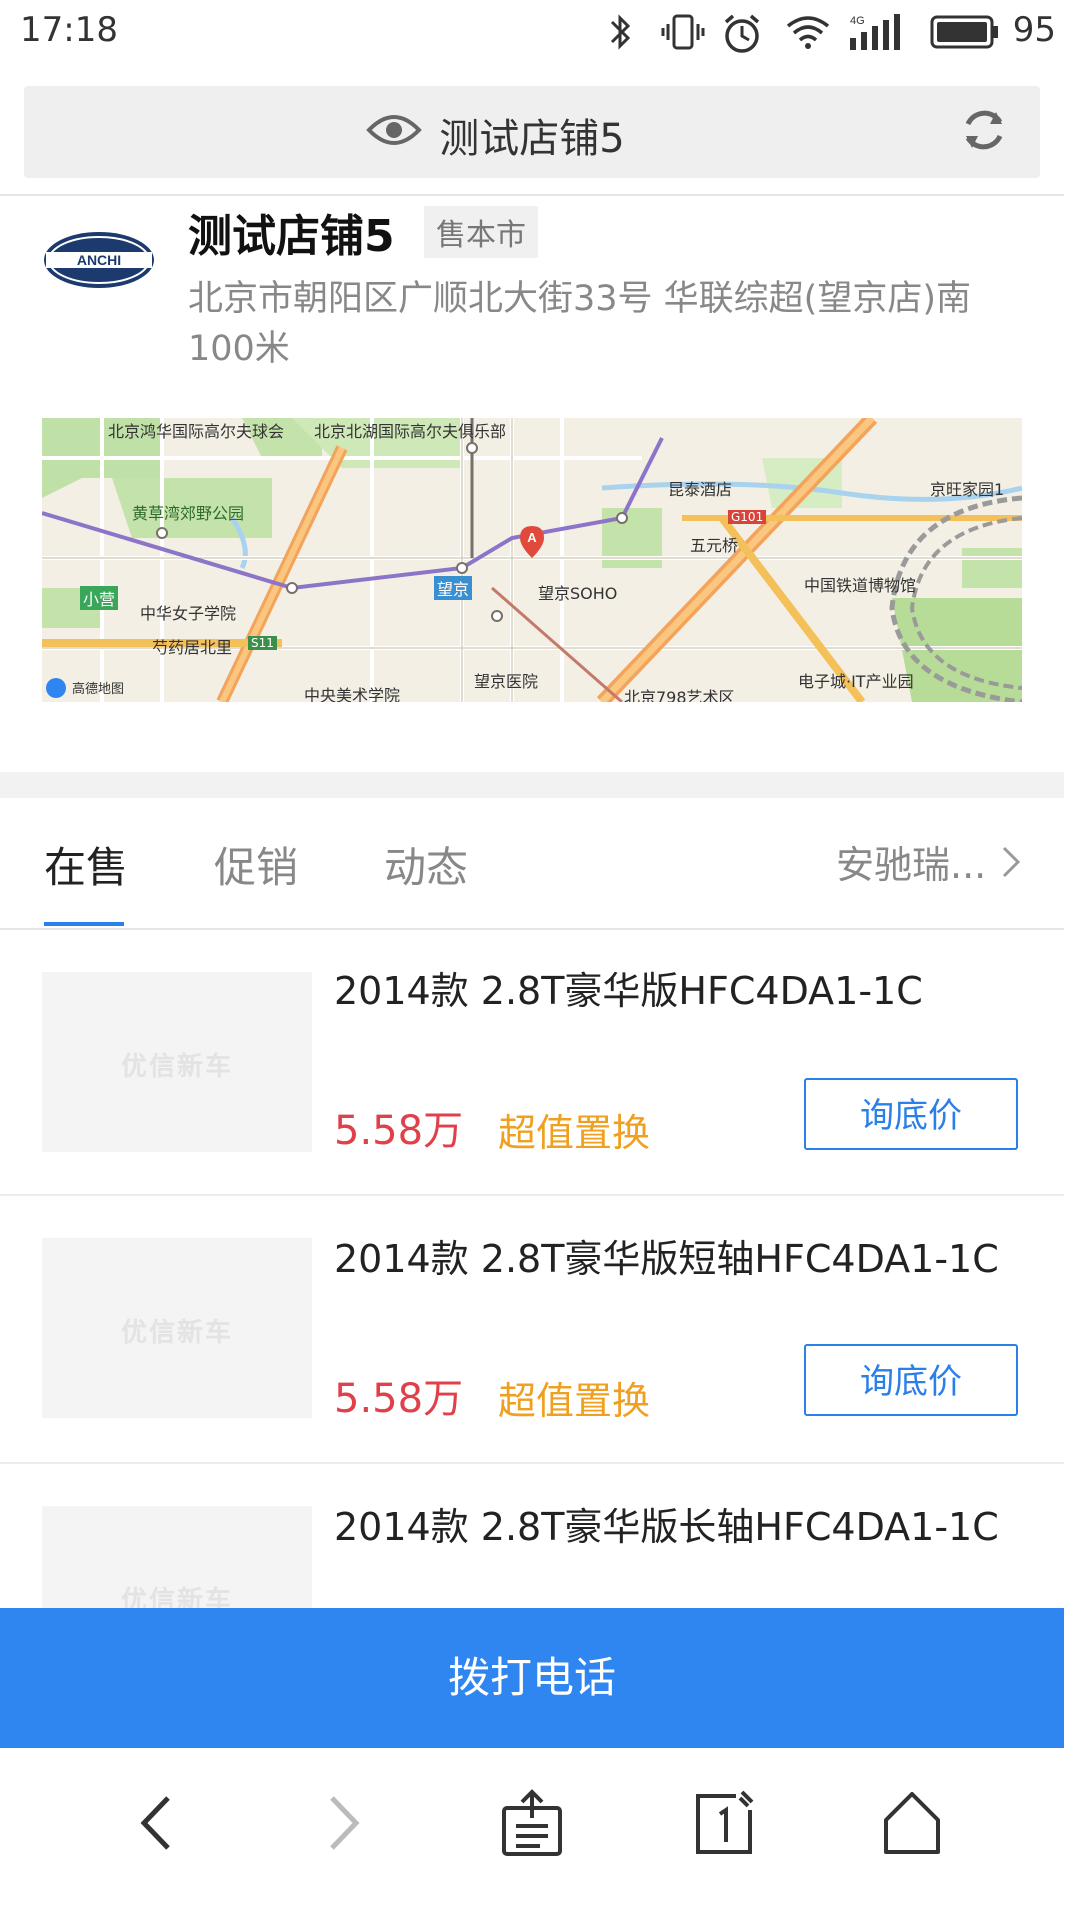 Image resolution: width=1080 pixels, height=1920 pixels. What do you see at coordinates (877, 34) in the screenshot?
I see `signal-icon: 4G` at bounding box center [877, 34].